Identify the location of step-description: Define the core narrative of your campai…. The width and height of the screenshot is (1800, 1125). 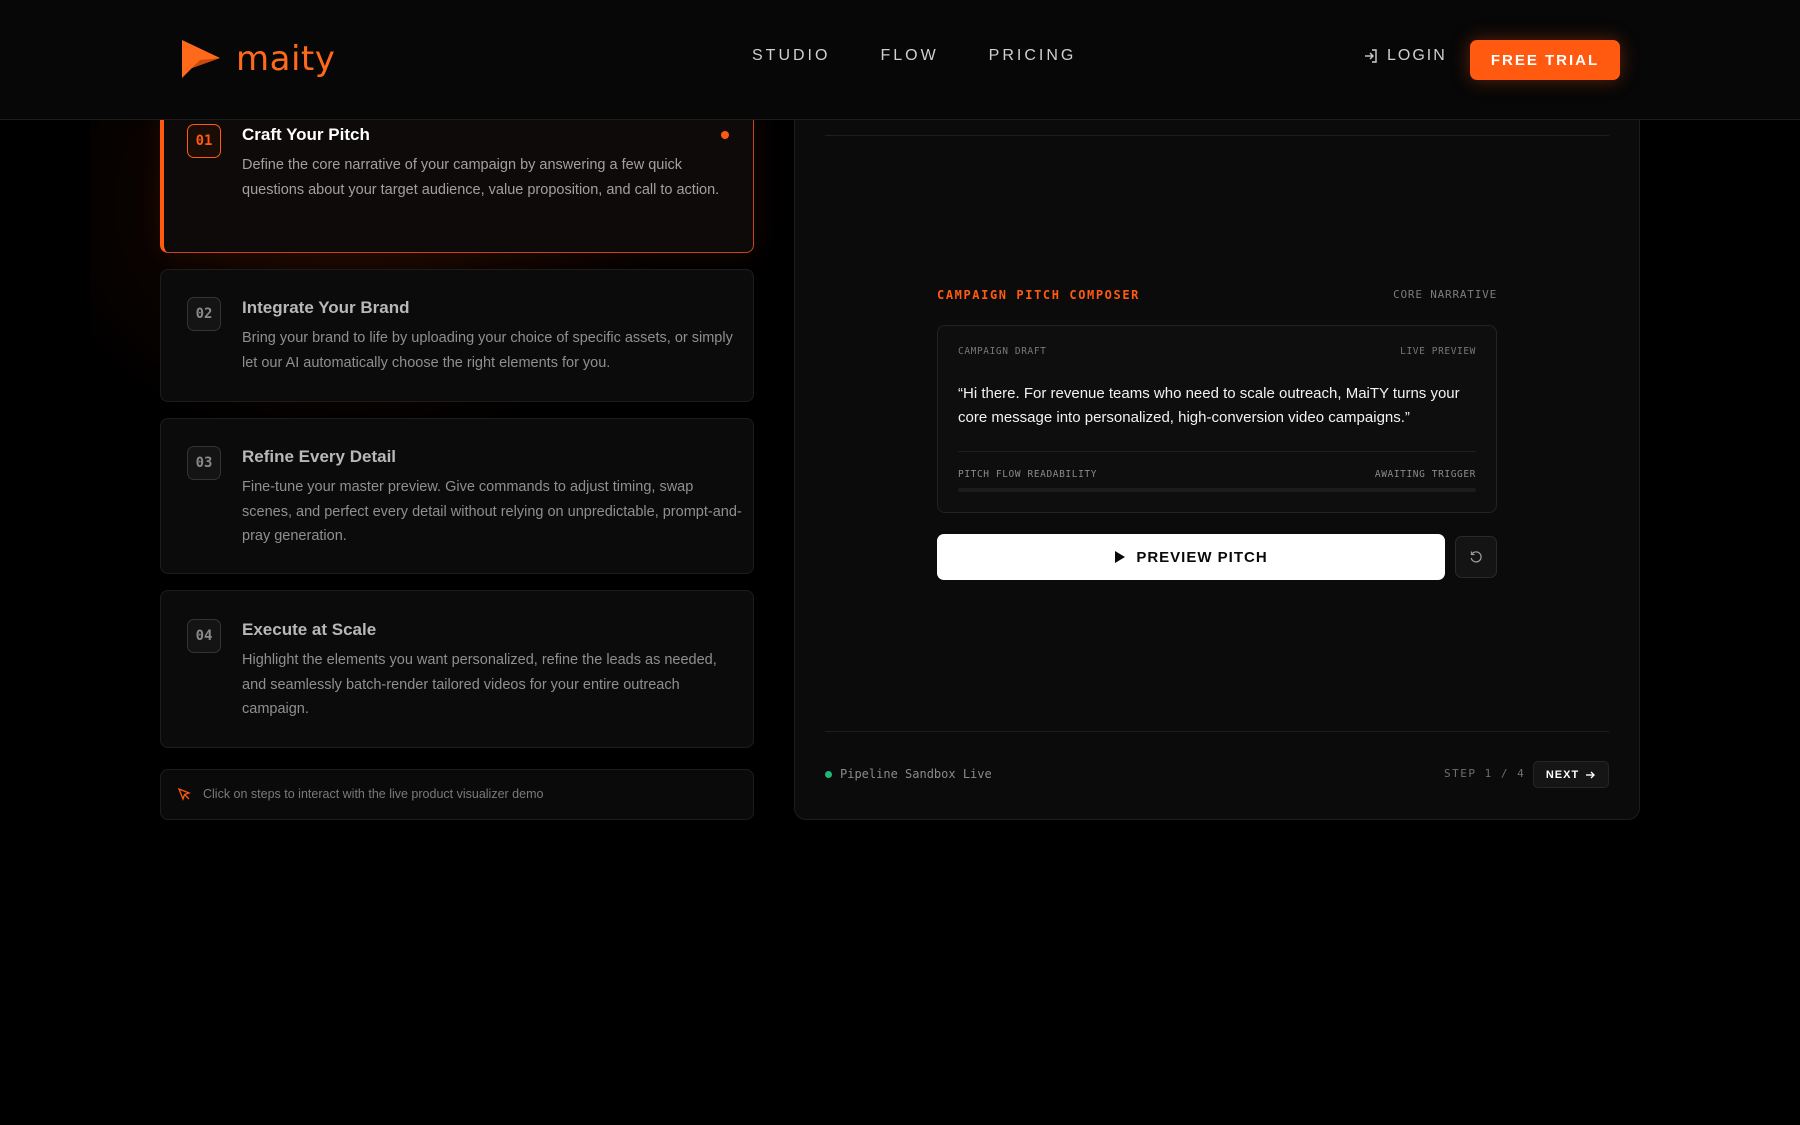
(481, 177).